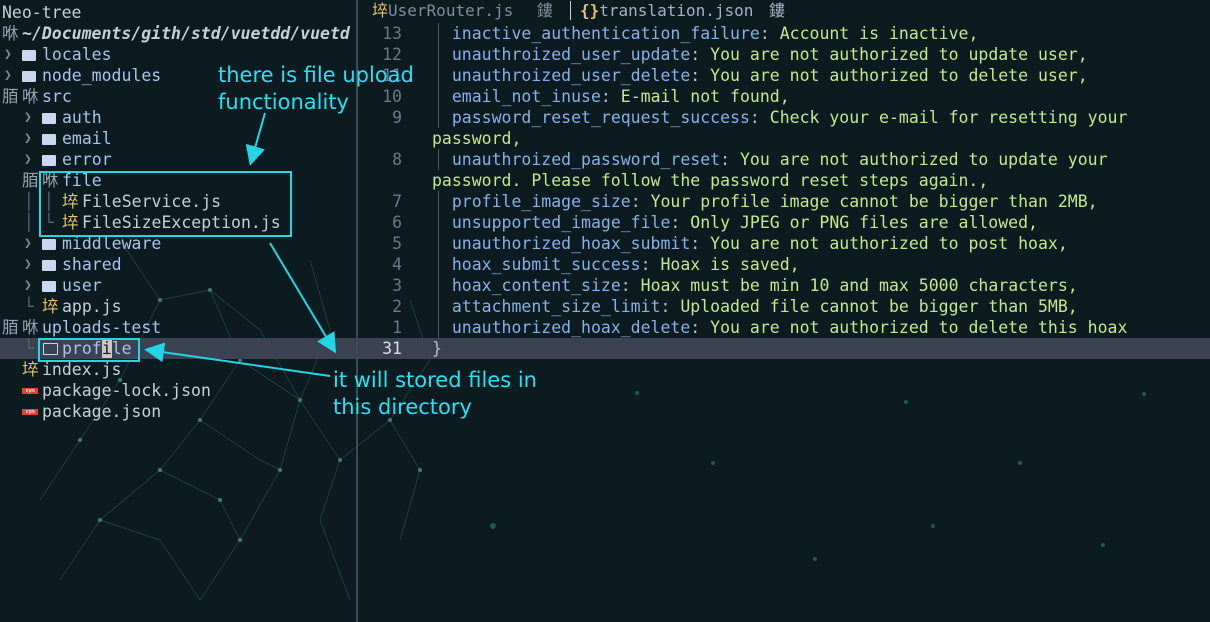 This screenshot has width=1210, height=622. I want to click on tab-translation-json: {}translation.json 鏤, so click(682, 10).